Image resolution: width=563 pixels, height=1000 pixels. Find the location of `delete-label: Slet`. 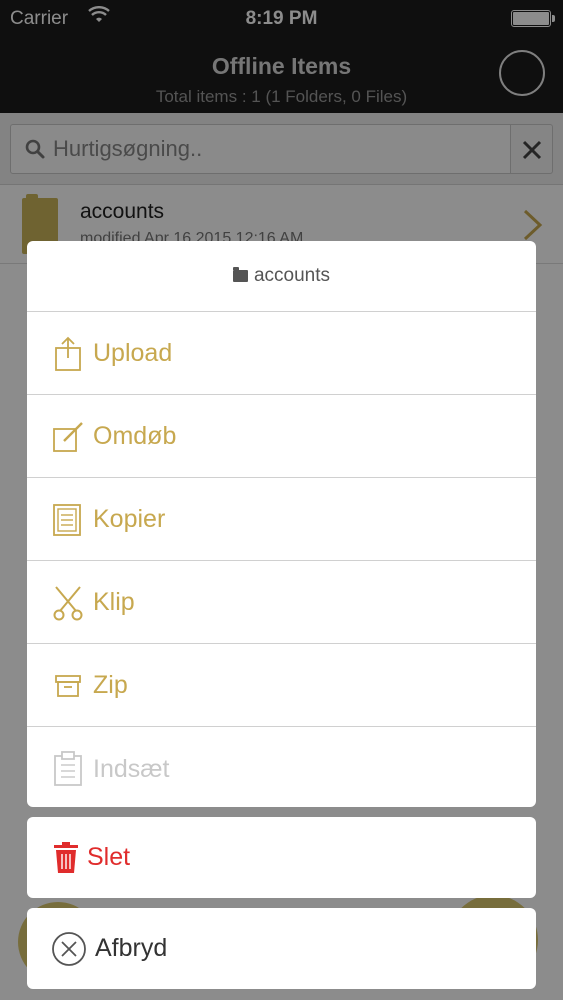

delete-label: Slet is located at coordinates (109, 857).